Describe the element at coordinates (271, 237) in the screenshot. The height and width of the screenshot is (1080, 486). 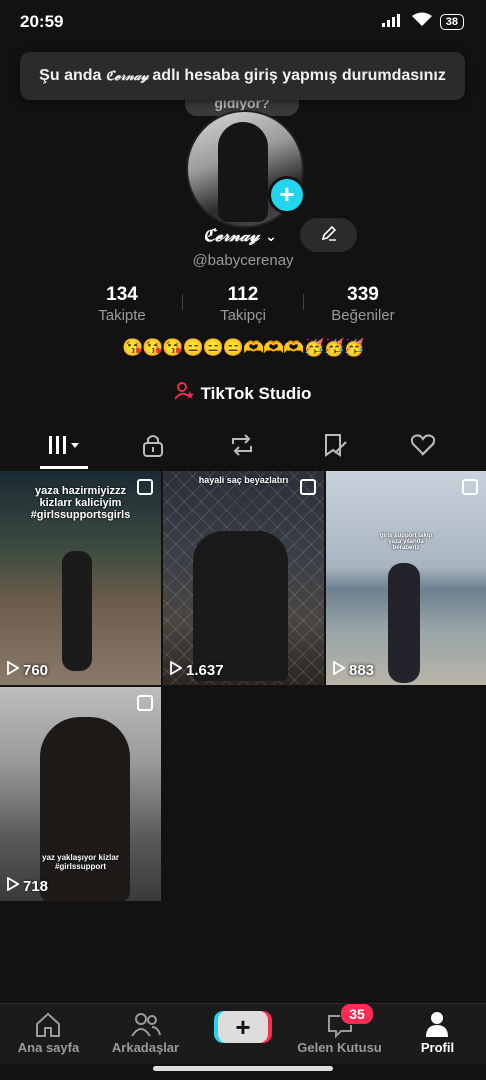
I see `chevron-down-icon: ⌄` at that location.